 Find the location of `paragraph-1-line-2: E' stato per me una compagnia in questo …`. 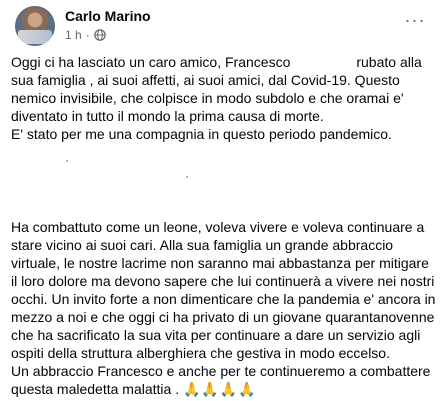

paragraph-1-line-2: E' stato per me una compagnia in questo … is located at coordinates (201, 134).